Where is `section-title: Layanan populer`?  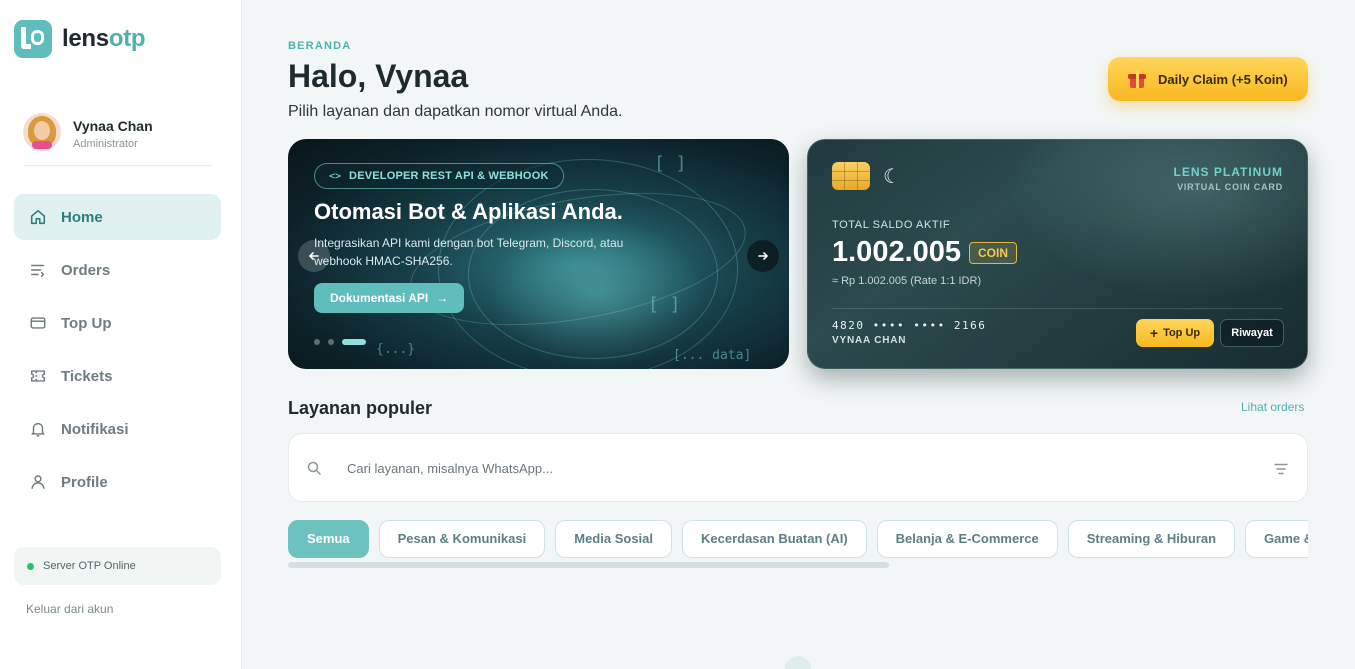
section-title: Layanan populer is located at coordinates (360, 408).